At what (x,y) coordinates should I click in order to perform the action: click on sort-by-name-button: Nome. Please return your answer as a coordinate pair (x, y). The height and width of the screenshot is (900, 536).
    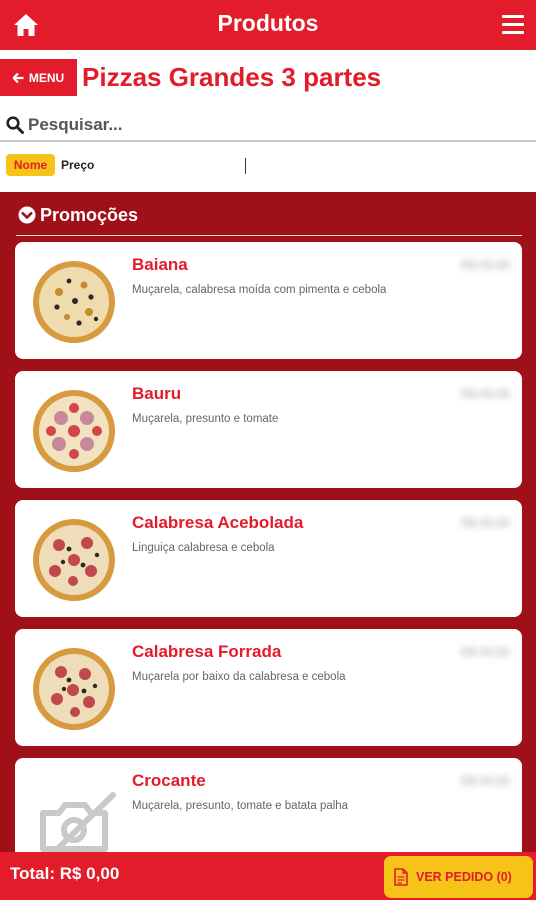
    Looking at the image, I should click on (30, 165).